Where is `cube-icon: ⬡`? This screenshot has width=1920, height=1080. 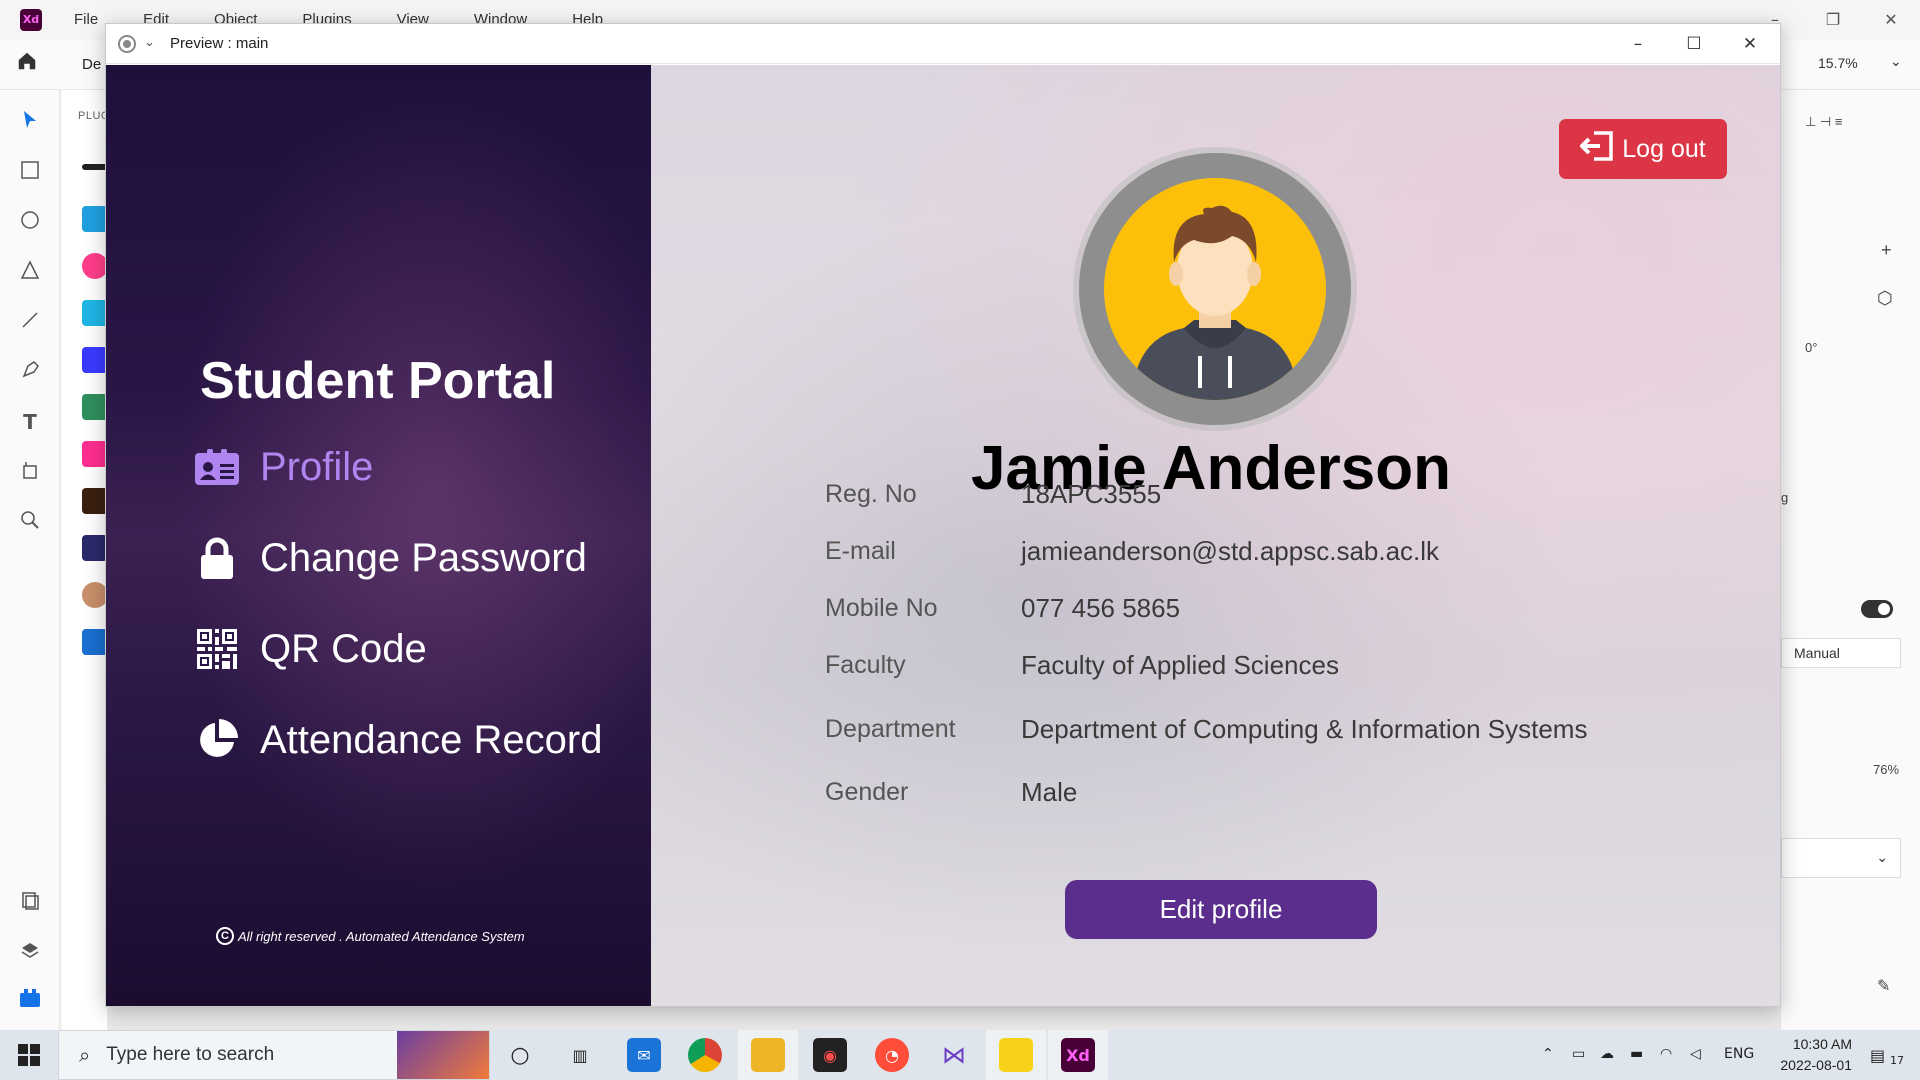 cube-icon: ⬡ is located at coordinates (1885, 298).